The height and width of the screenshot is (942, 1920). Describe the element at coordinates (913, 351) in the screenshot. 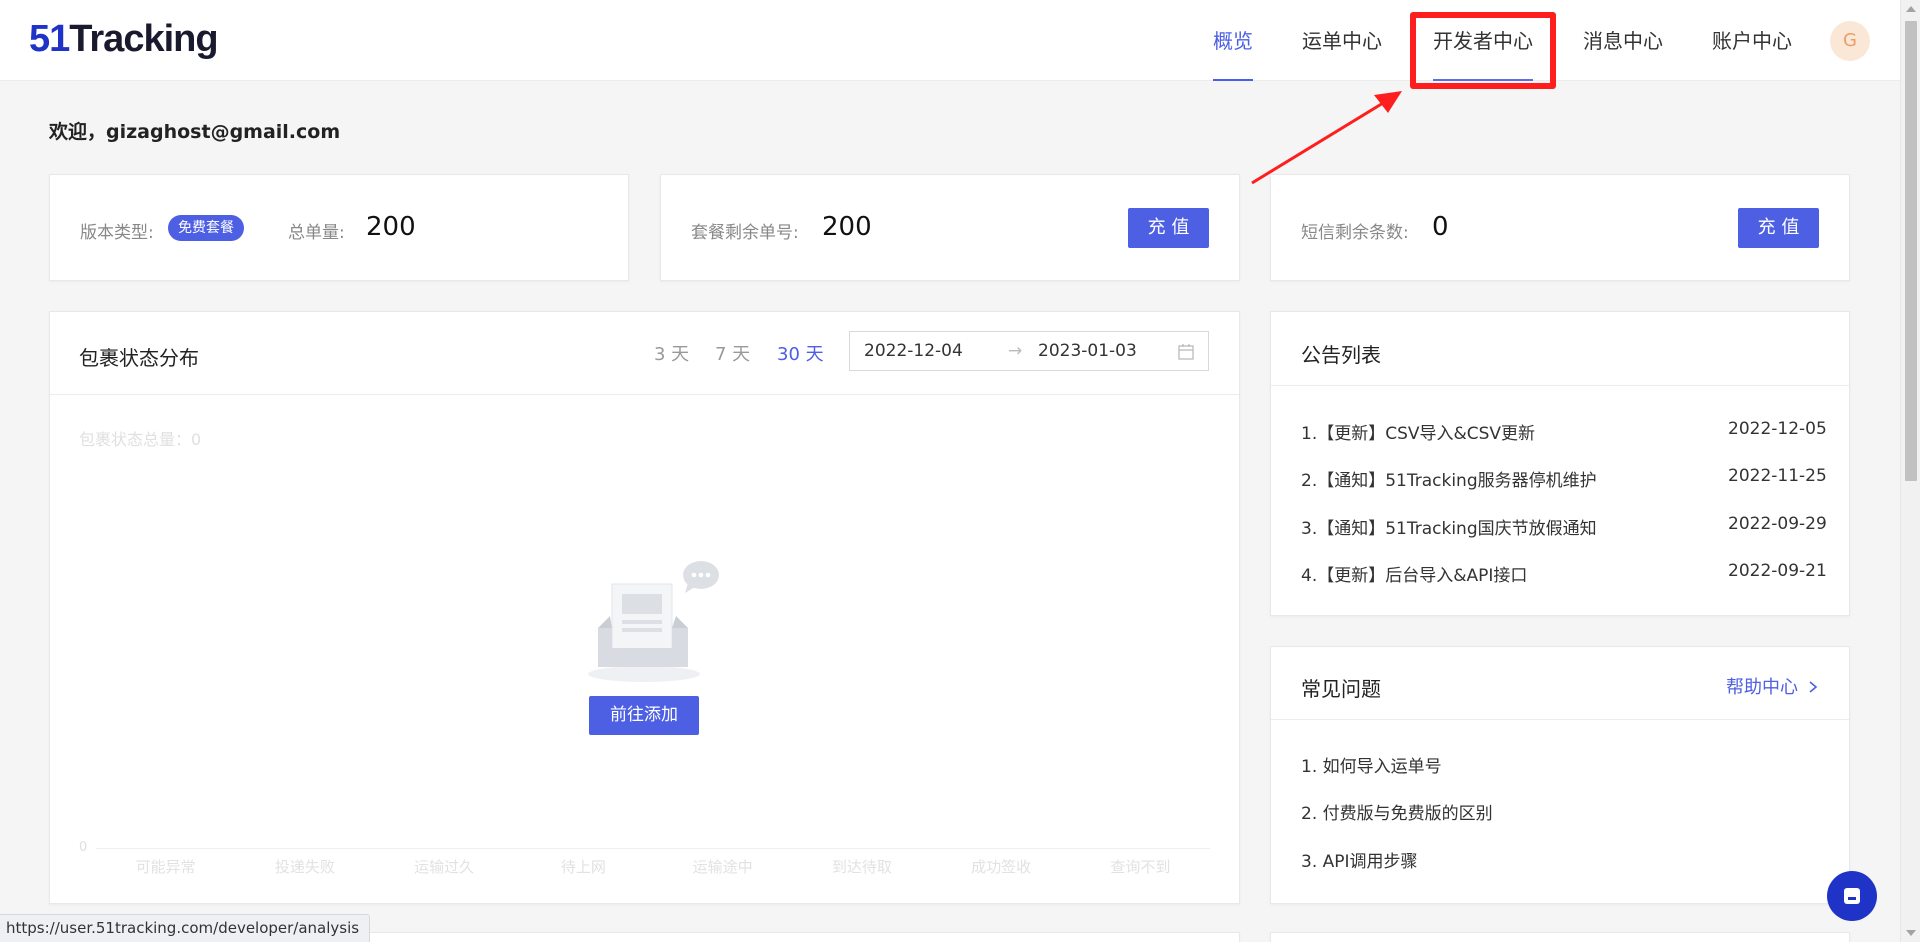

I see `start-date: 2022-12-04` at that location.